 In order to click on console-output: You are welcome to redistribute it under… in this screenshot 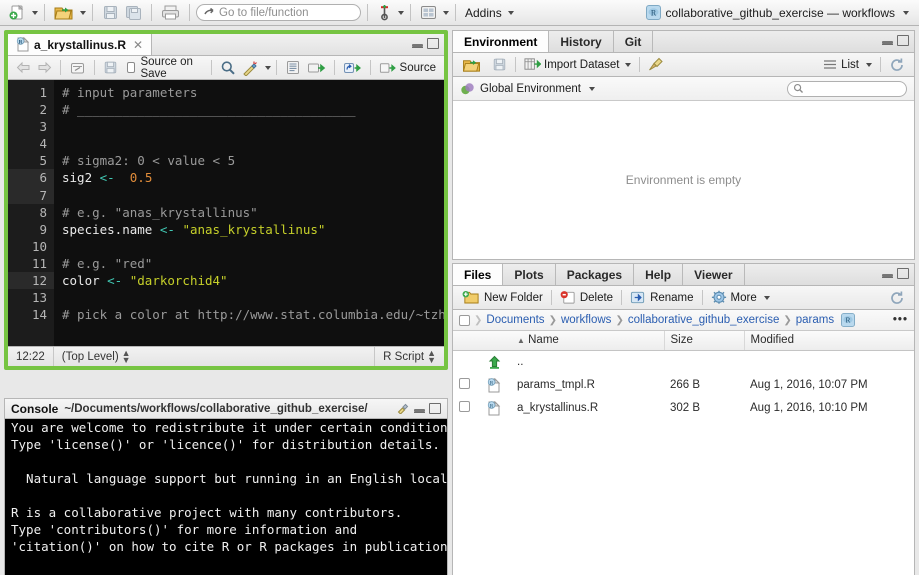, I will do `click(226, 497)`.